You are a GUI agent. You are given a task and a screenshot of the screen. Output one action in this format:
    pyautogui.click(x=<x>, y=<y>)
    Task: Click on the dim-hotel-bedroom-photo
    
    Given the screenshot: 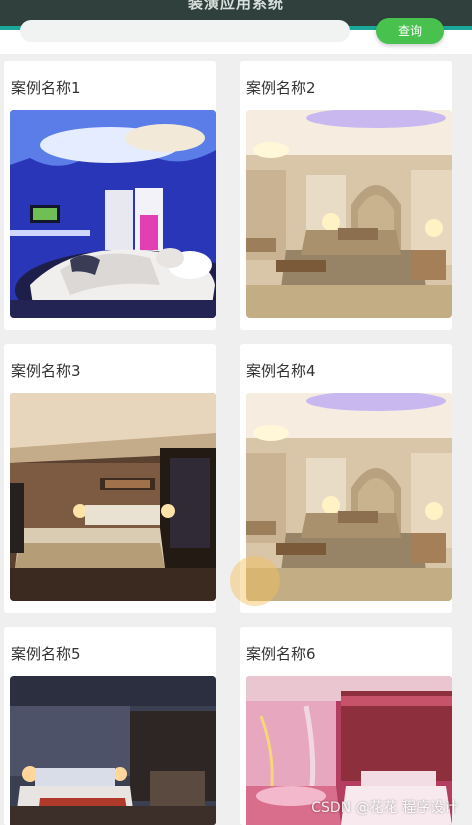 What is the action you would take?
    pyautogui.click(x=113, y=750)
    